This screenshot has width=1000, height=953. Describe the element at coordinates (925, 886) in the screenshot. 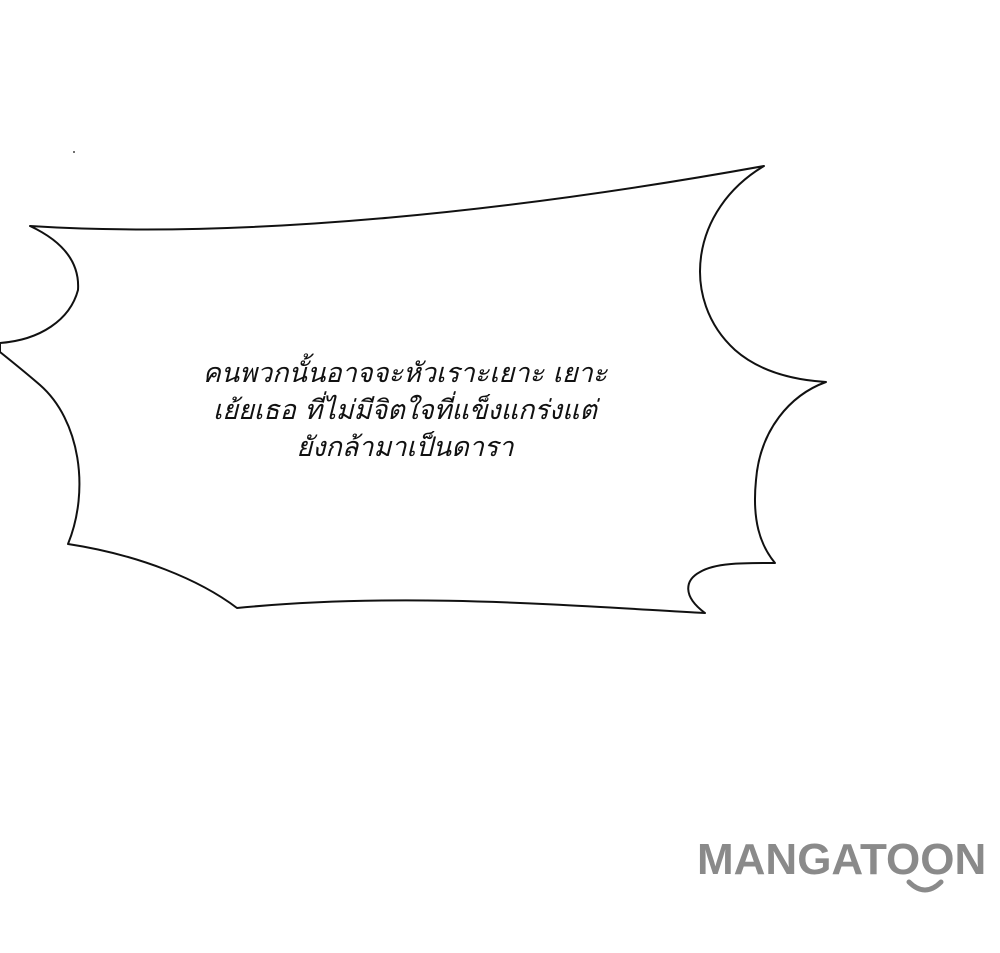

I see `smile-icon` at that location.